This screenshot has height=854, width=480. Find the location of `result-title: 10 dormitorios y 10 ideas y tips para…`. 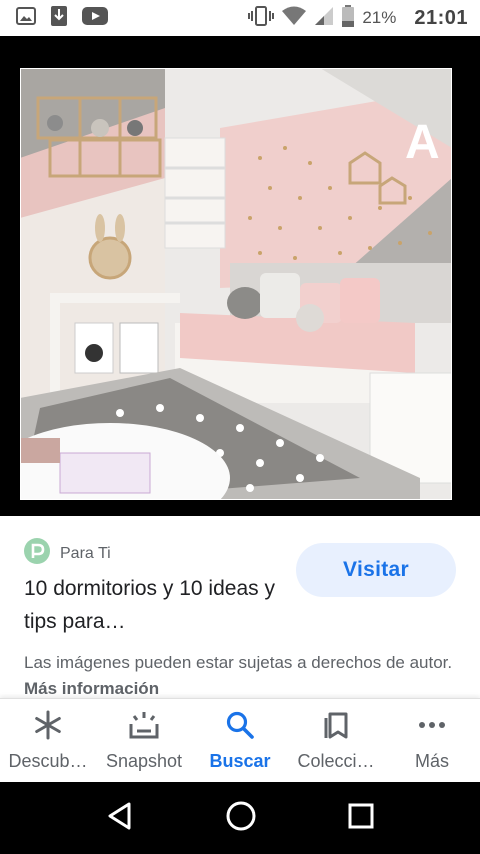

result-title: 10 dormitorios y 10 ideas y tips para… is located at coordinates (154, 605).